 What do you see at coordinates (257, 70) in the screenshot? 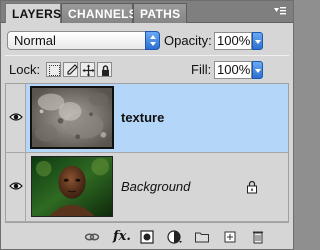
I see `fill-dropdown-icon` at bounding box center [257, 70].